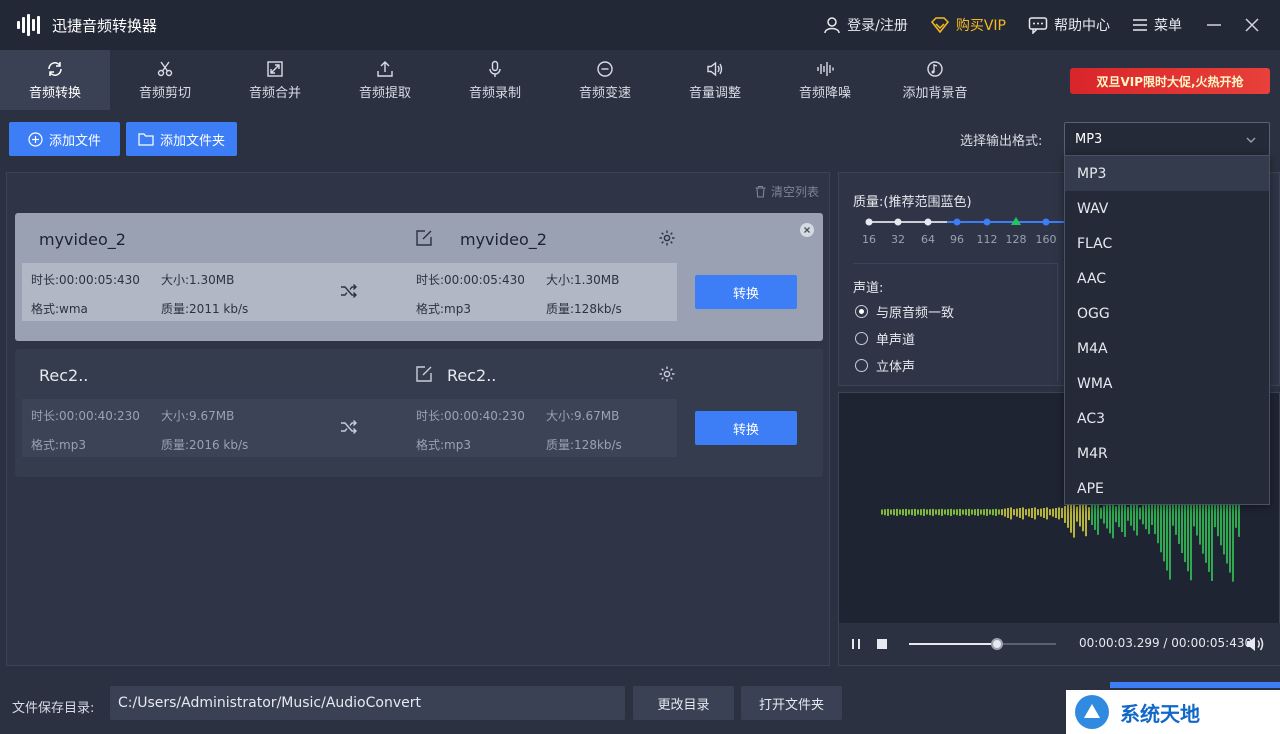 The height and width of the screenshot is (734, 1280). I want to click on tab-audio-cut: 音频剪切, so click(165, 80).